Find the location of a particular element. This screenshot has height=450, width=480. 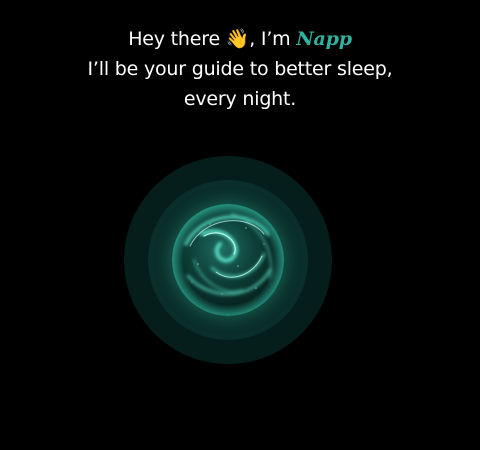

glowing-orb-icon is located at coordinates (228, 260).